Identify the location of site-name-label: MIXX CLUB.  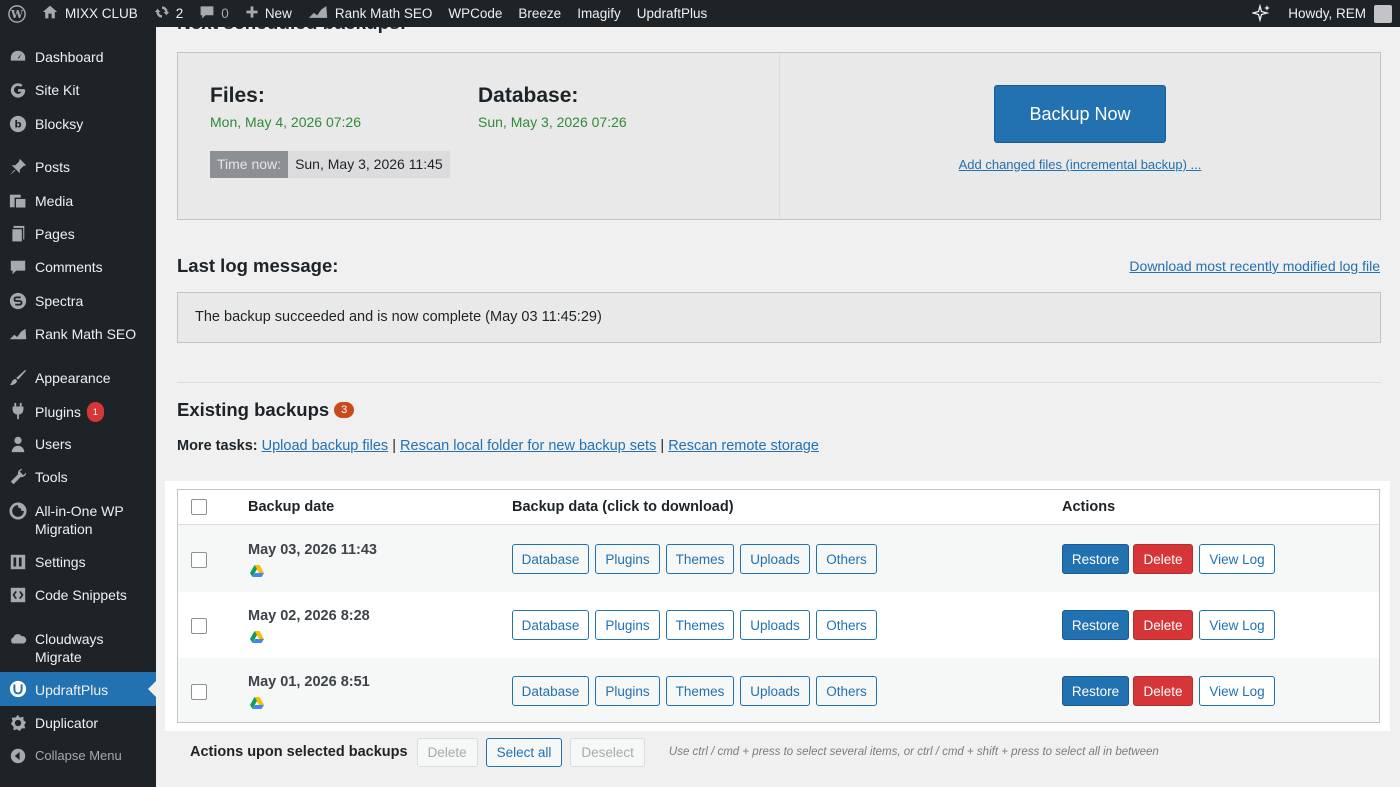
(101, 13).